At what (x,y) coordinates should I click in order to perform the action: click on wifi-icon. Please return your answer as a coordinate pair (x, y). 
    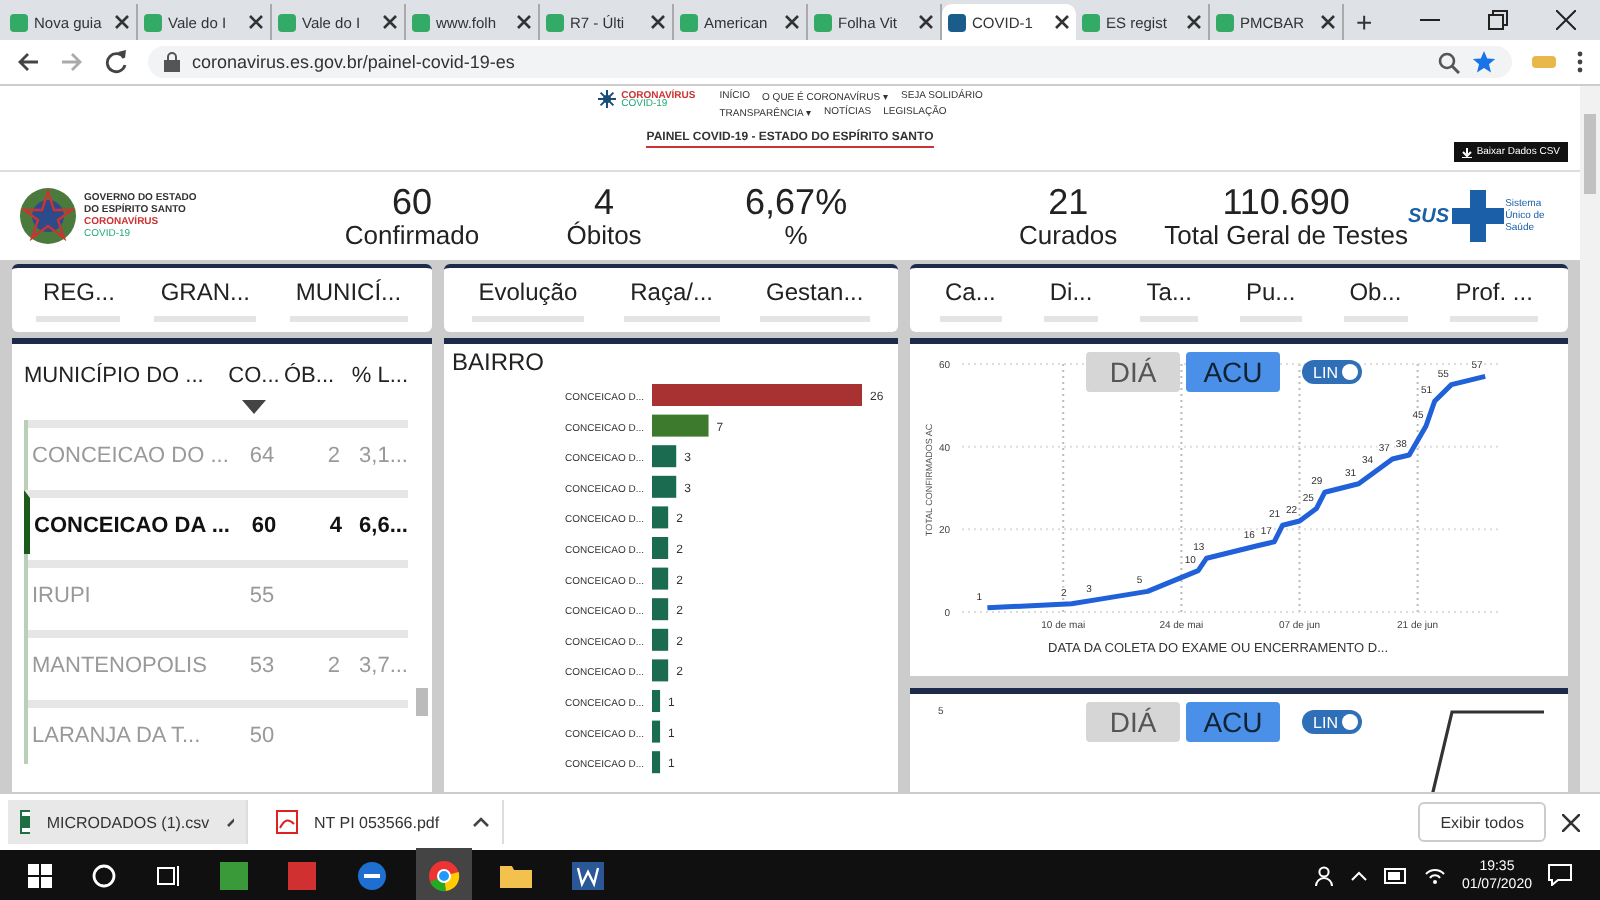
    Looking at the image, I should click on (1434, 875).